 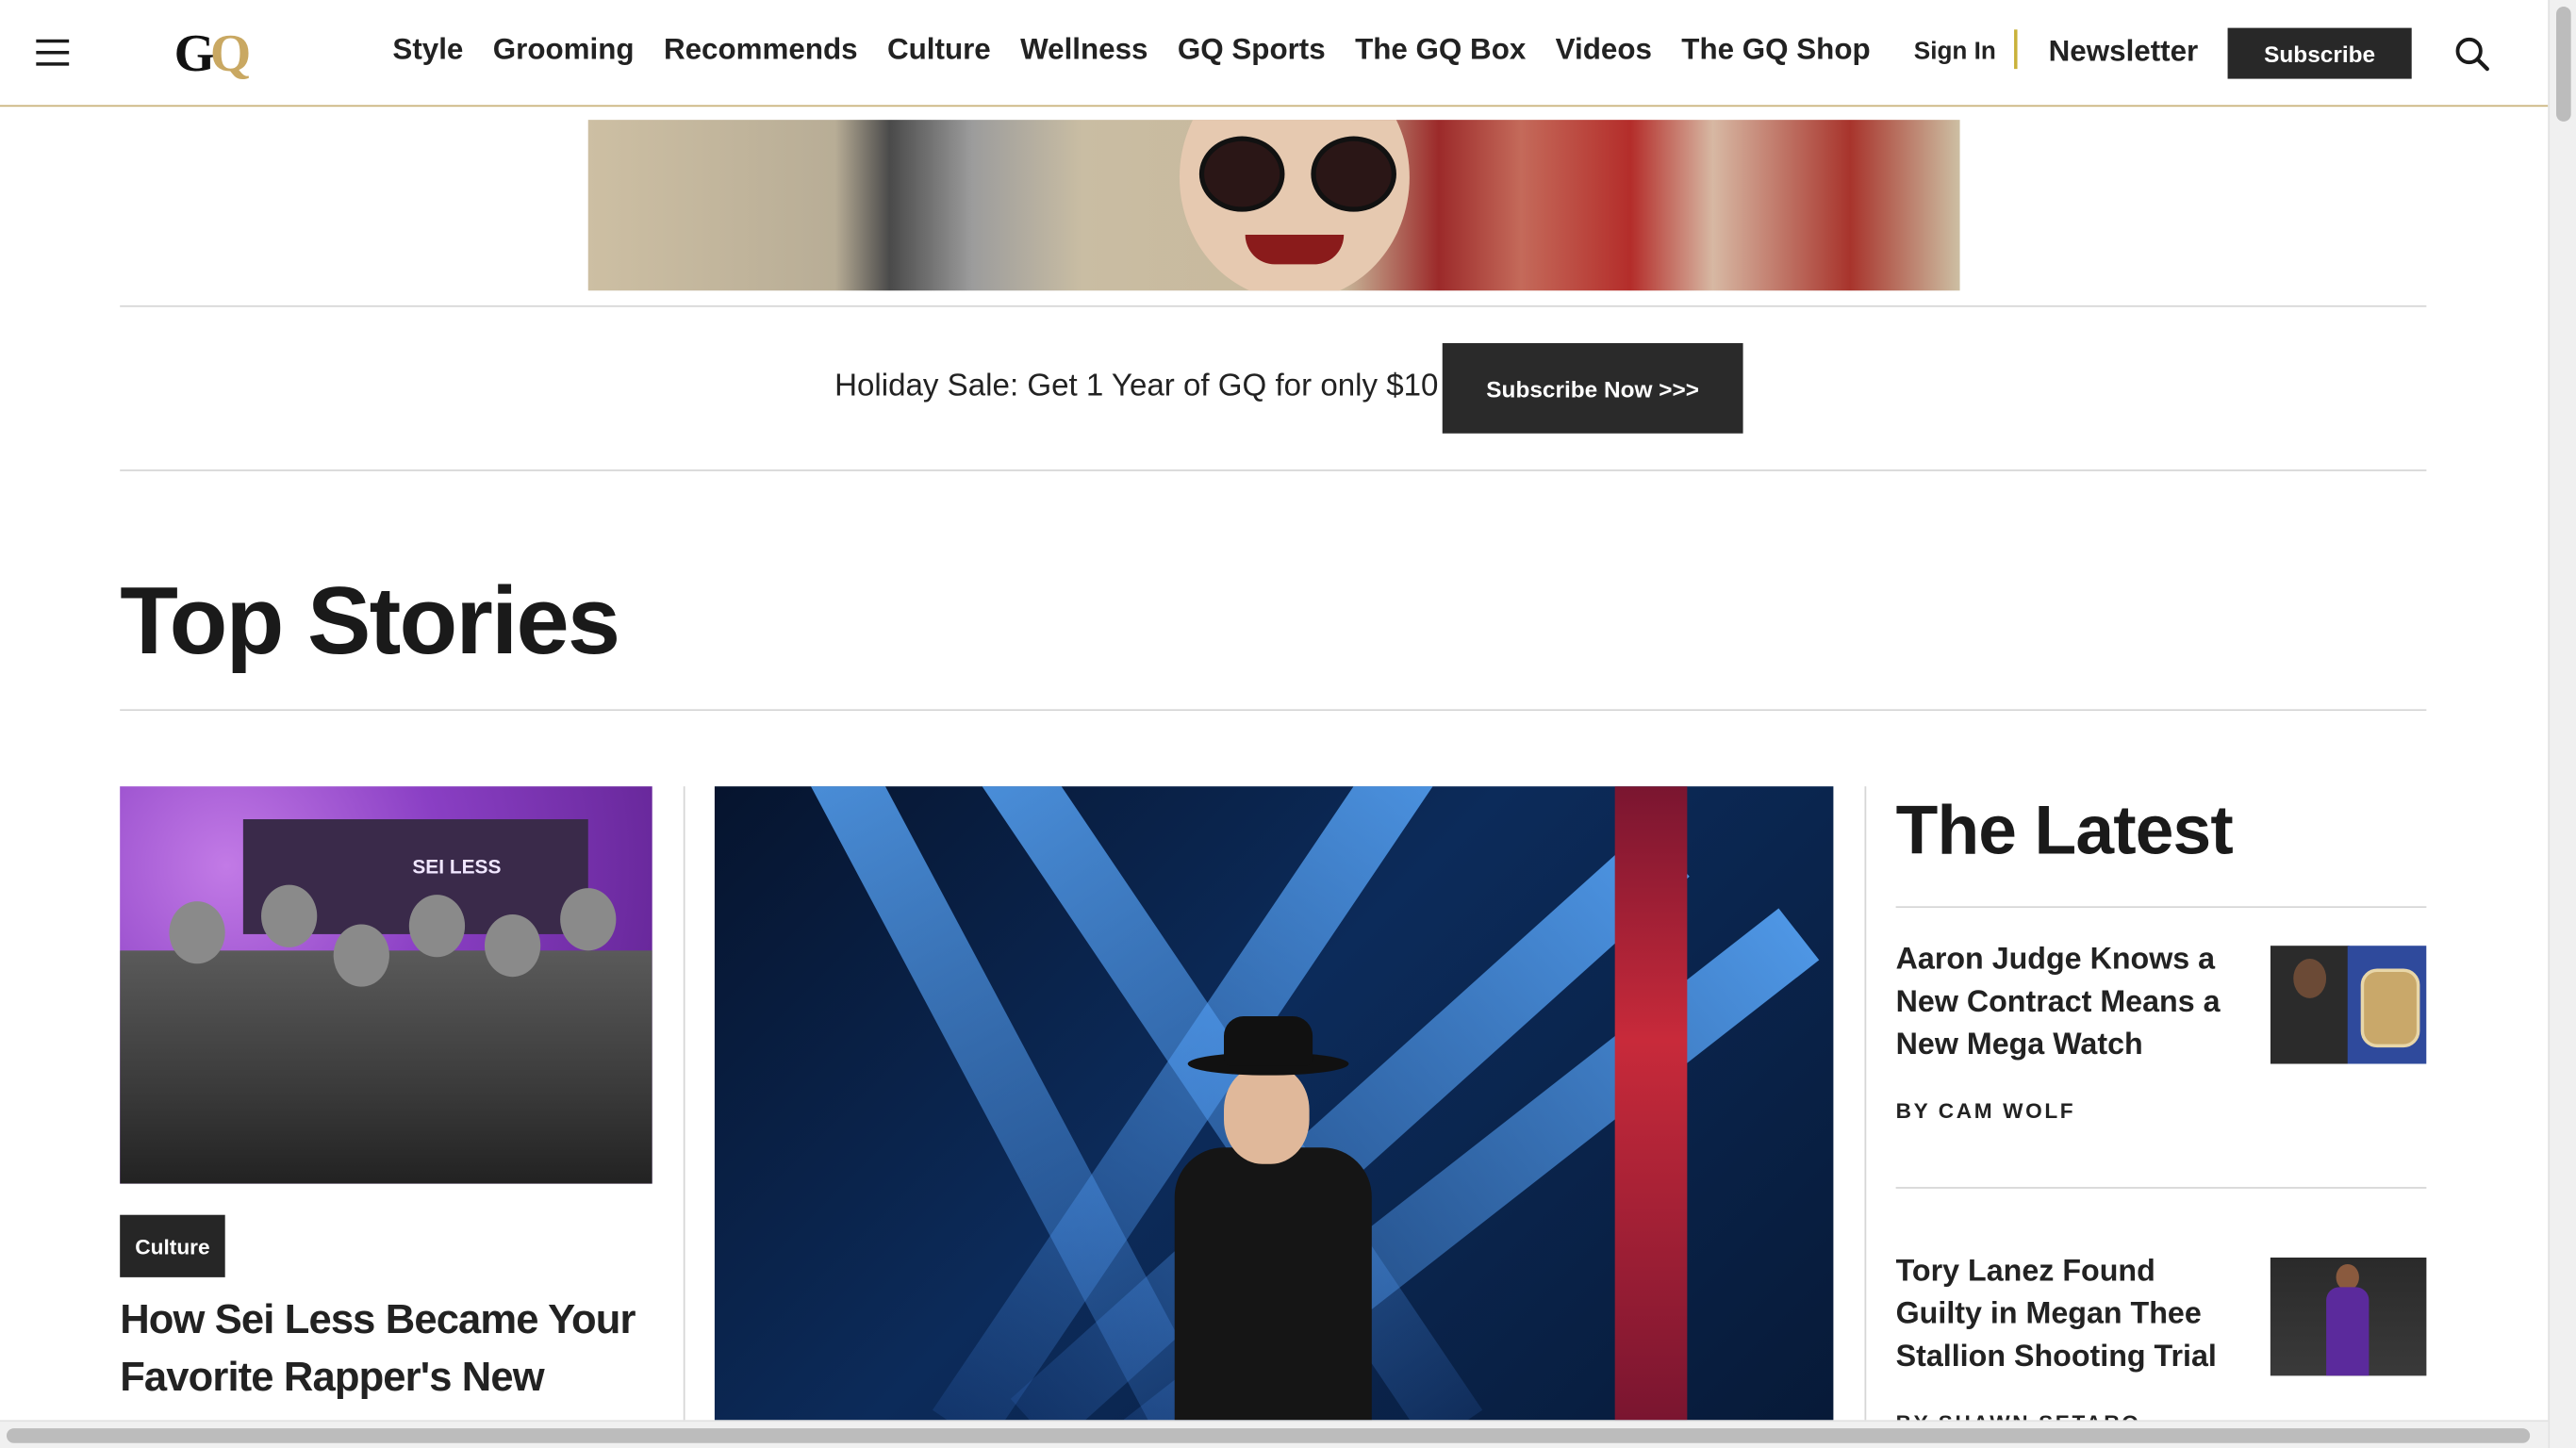 I want to click on image-sign-text: SEI LESS, so click(x=457, y=867).